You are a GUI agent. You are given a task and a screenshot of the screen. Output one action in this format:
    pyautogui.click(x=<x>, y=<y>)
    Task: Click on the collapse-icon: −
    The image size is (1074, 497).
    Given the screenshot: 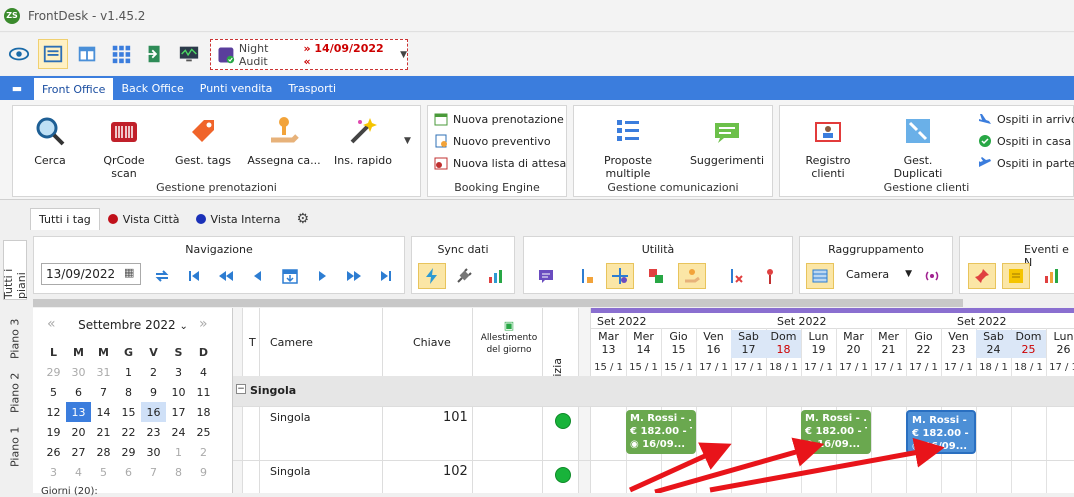 What is the action you would take?
    pyautogui.click(x=241, y=389)
    